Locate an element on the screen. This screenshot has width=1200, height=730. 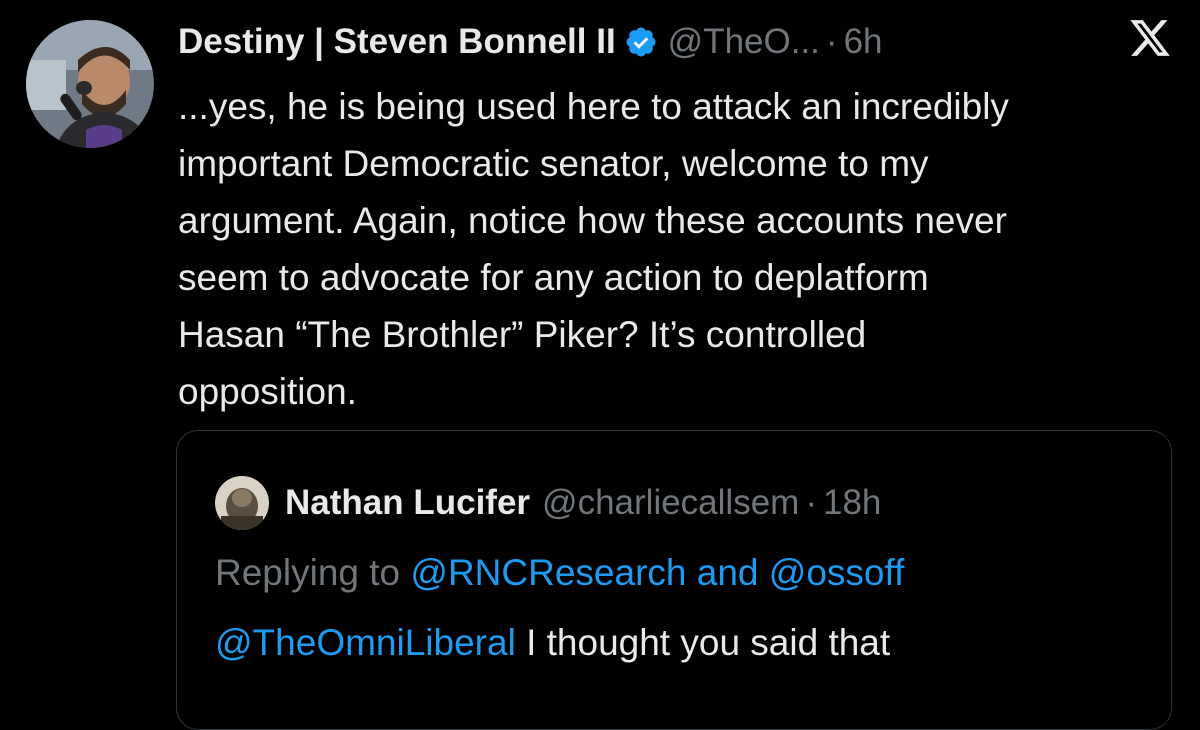
quoted-author-avatar is located at coordinates (242, 503).